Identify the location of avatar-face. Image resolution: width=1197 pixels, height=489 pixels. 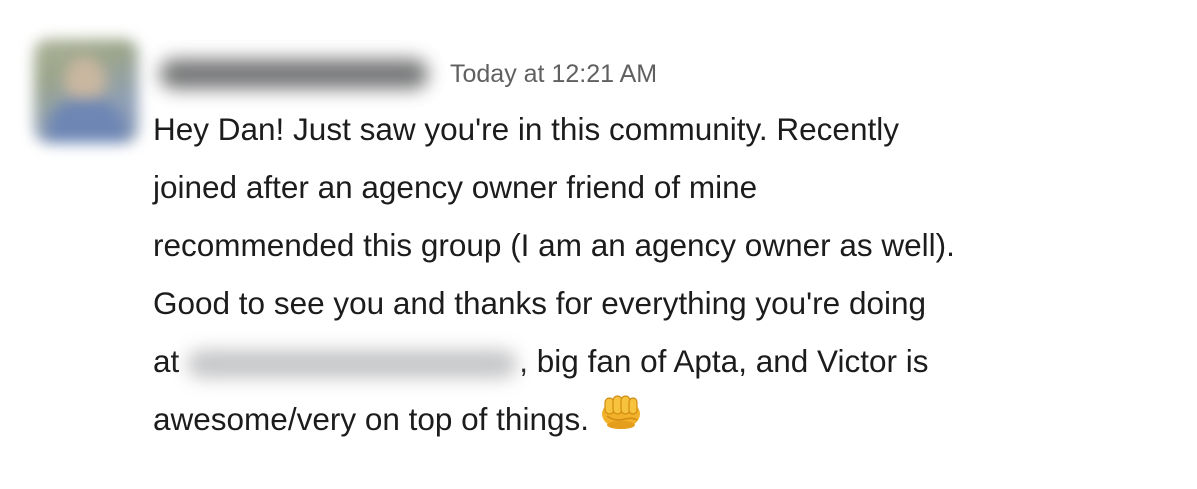
(85, 80).